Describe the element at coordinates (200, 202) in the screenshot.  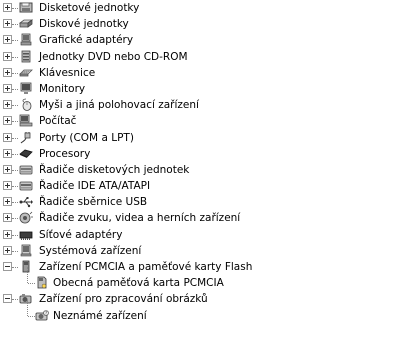
I see `tree-item-usb-controllers: Řadiče sběrnice USB` at that location.